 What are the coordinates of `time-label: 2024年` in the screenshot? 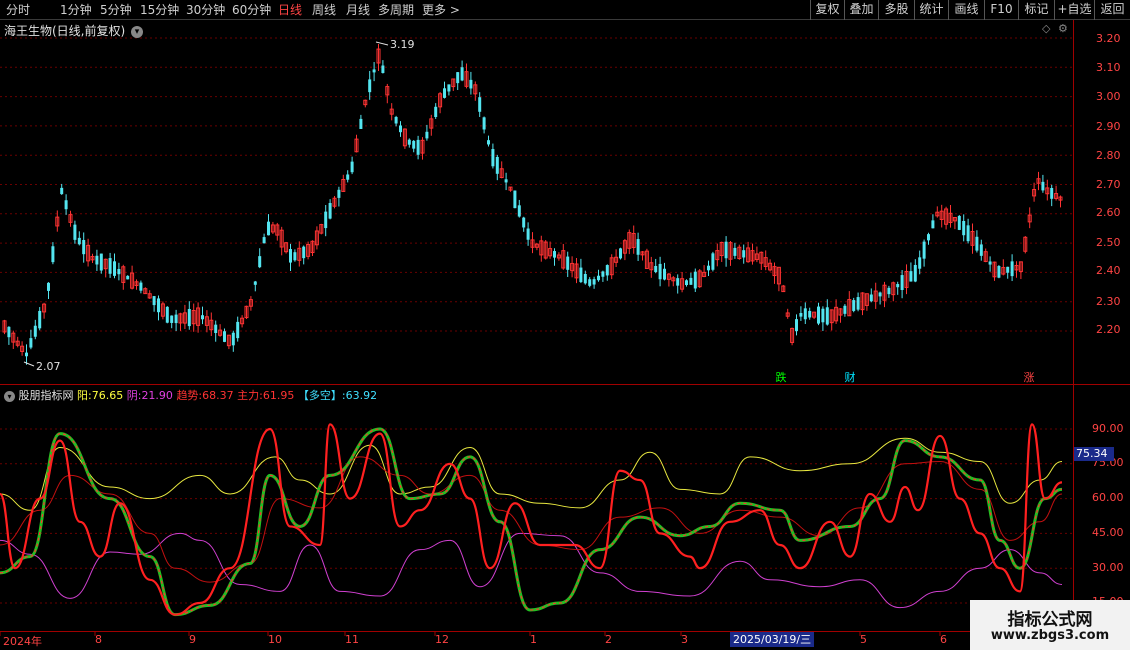 It's located at (22, 641).